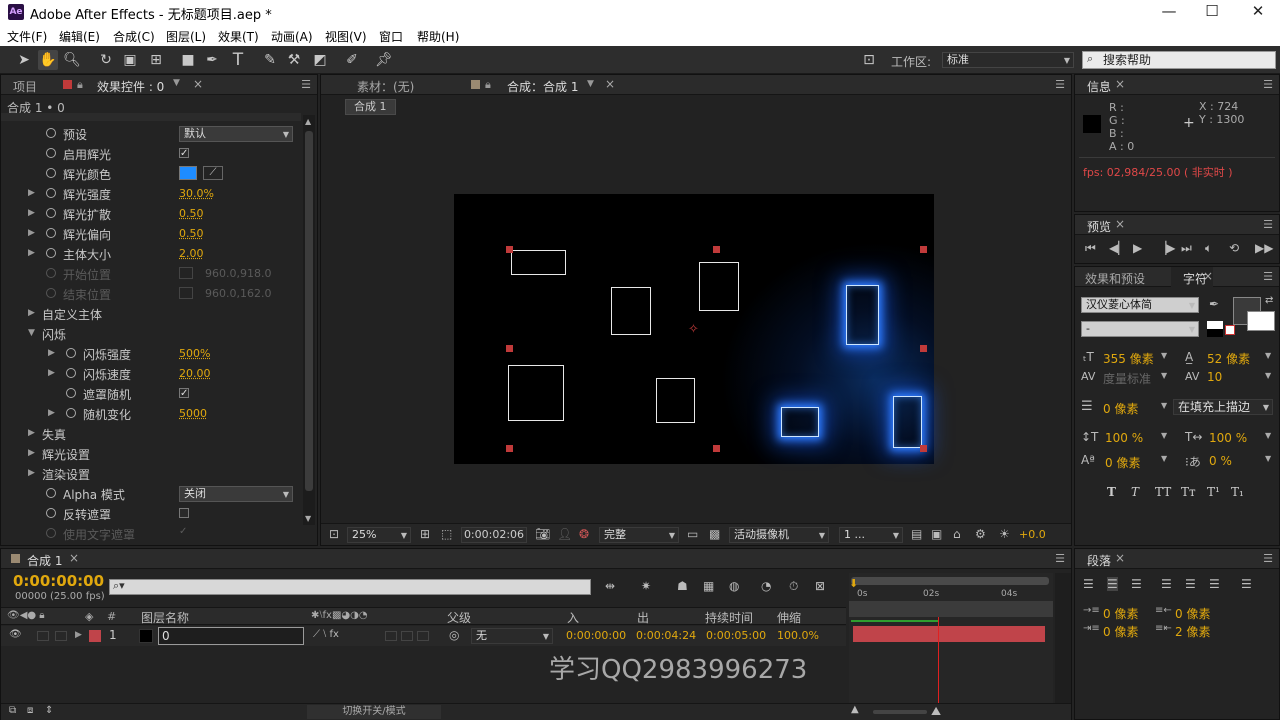  I want to click on effect-group-glow-settings: ▶ 辉光设置, so click(151, 454).